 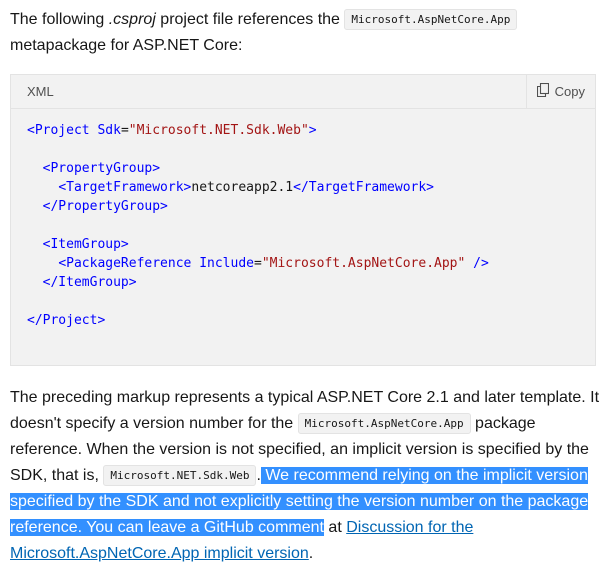 I want to click on copy-label: Copy, so click(x=569, y=91).